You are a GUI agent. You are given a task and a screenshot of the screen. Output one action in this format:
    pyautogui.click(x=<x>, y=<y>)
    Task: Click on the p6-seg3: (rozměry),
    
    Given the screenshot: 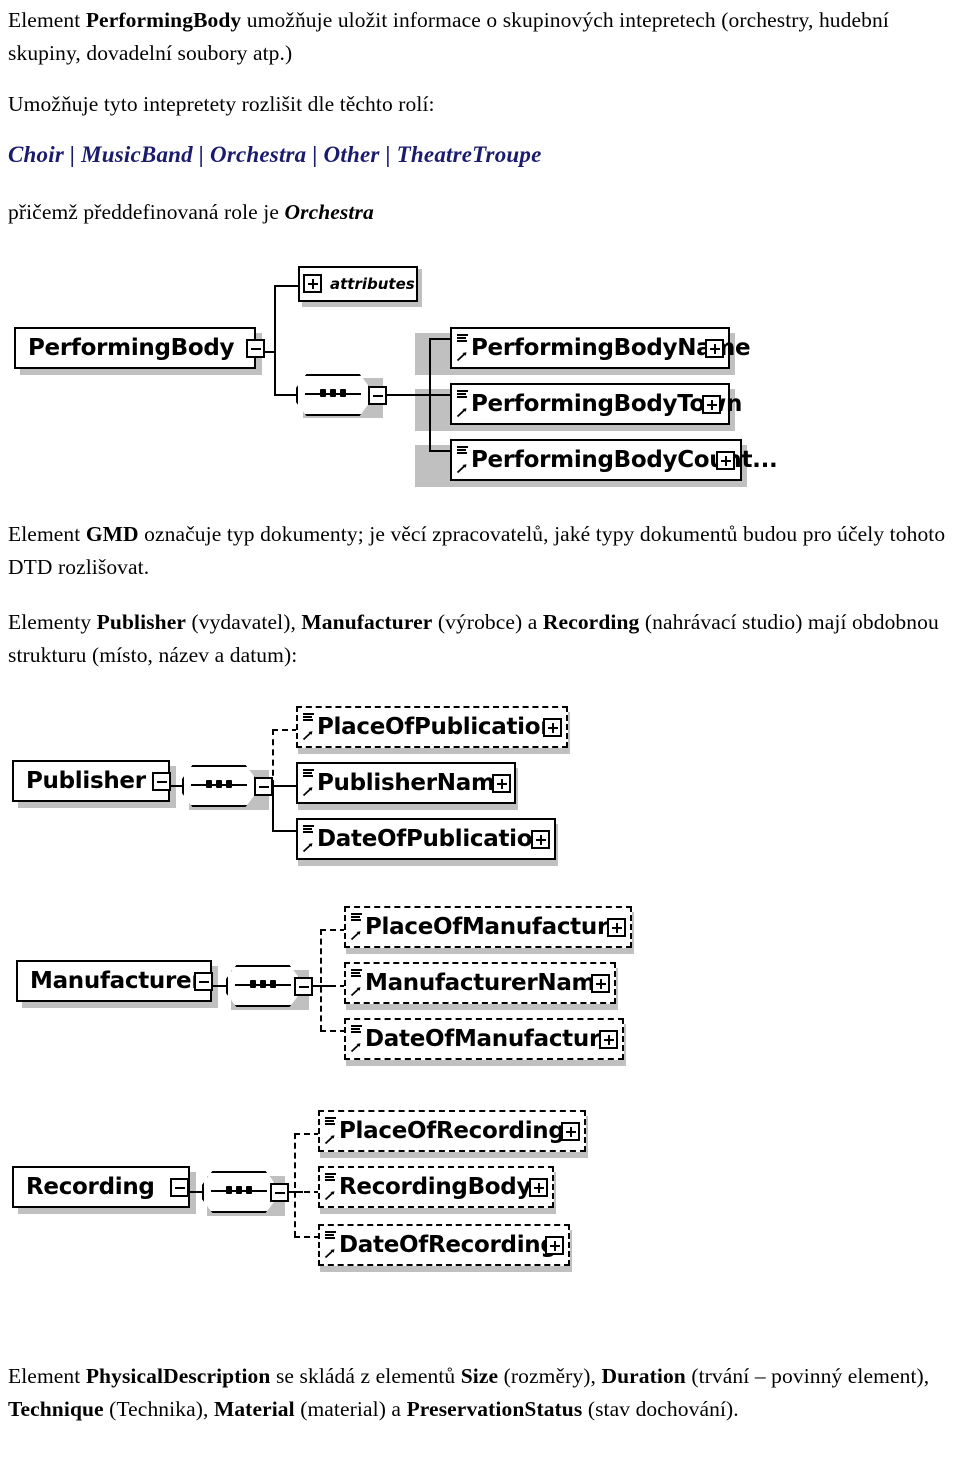 What is the action you would take?
    pyautogui.click(x=550, y=1376)
    